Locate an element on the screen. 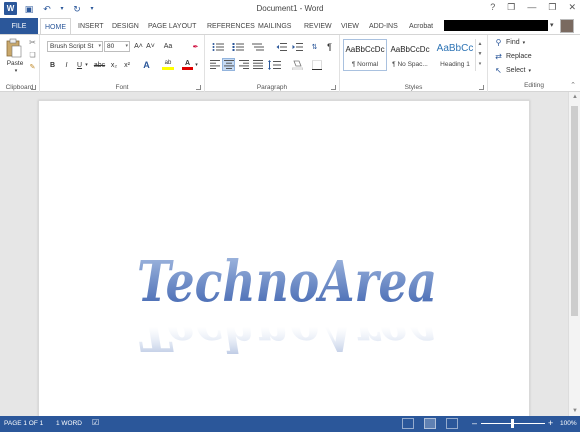 This screenshot has height=432, width=580. font-size-select: 80 ▾ is located at coordinates (117, 46).